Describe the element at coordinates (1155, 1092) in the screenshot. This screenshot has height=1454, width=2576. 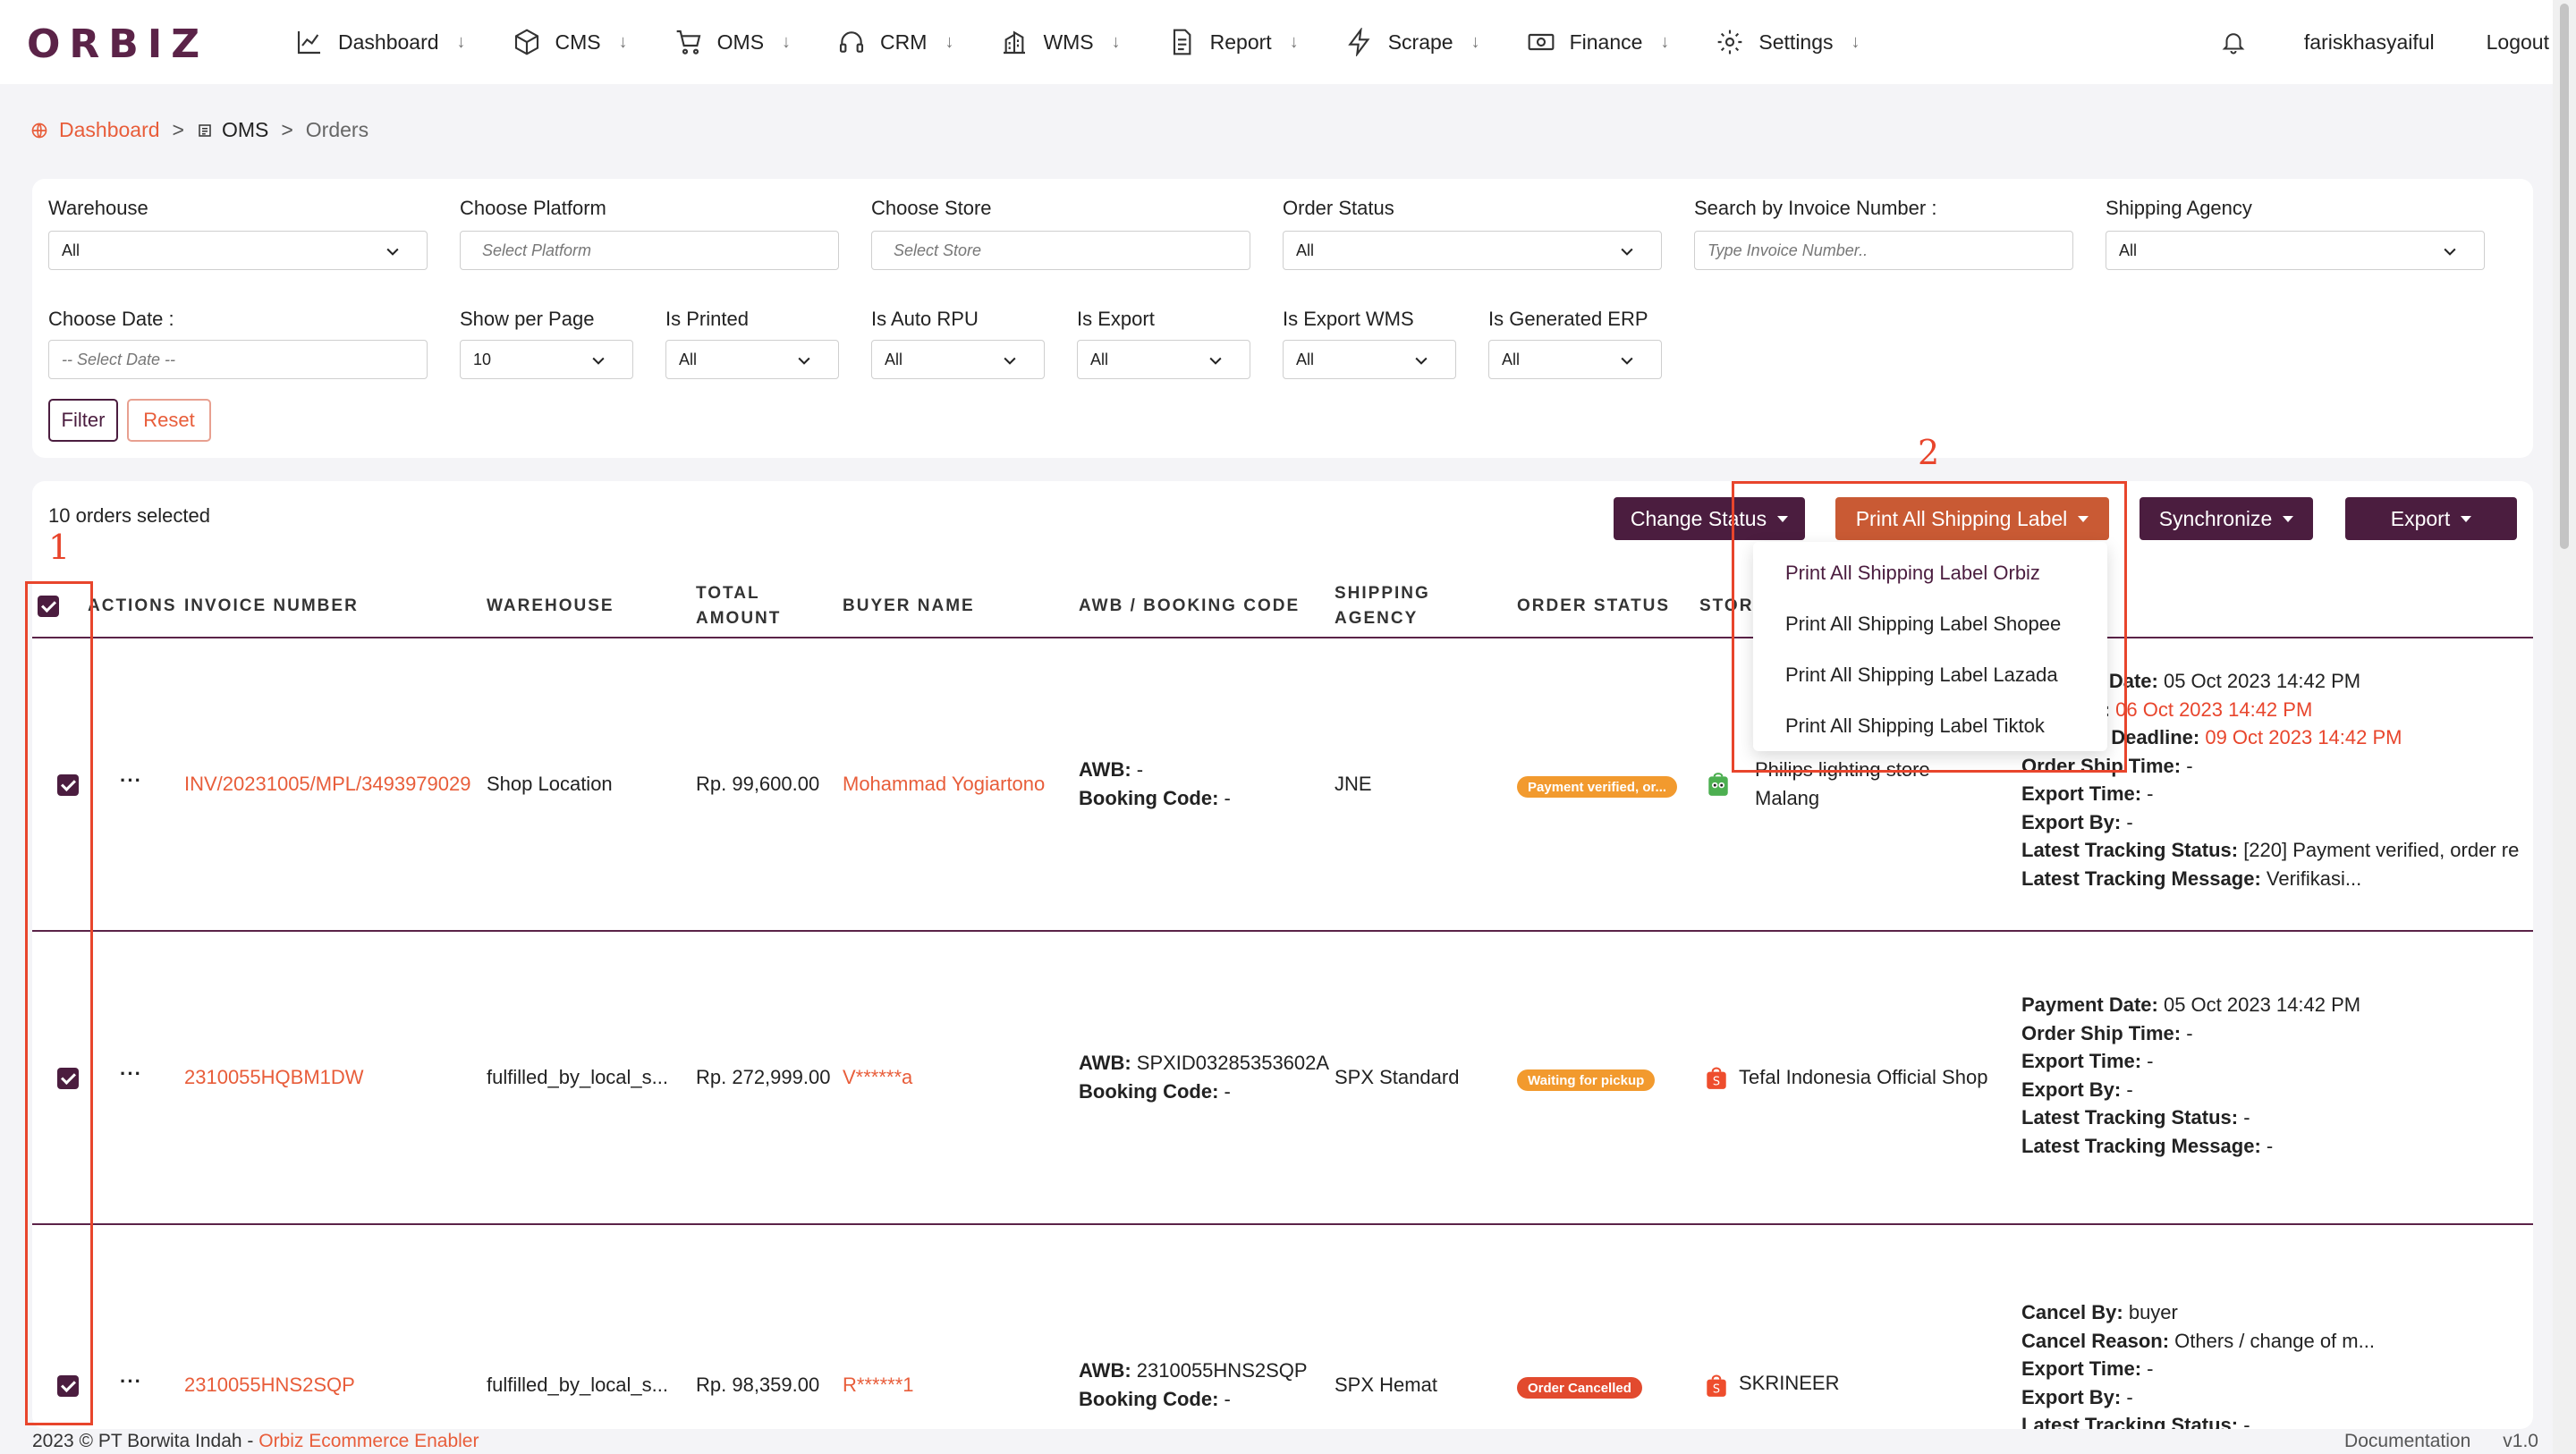
I see `booking-cell: Booking Code: -` at that location.